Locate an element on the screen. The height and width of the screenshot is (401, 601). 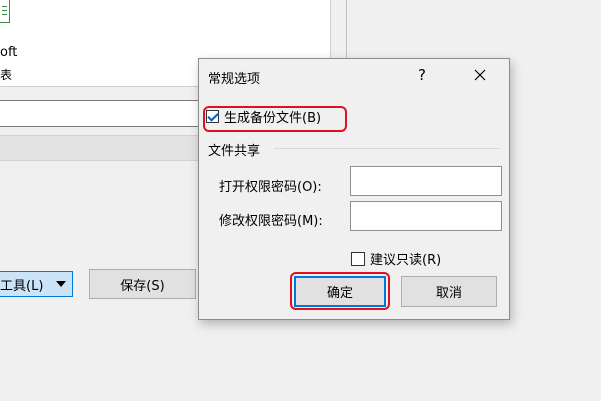
readonly-checkbox-row: 建议只读(R) is located at coordinates (396, 258).